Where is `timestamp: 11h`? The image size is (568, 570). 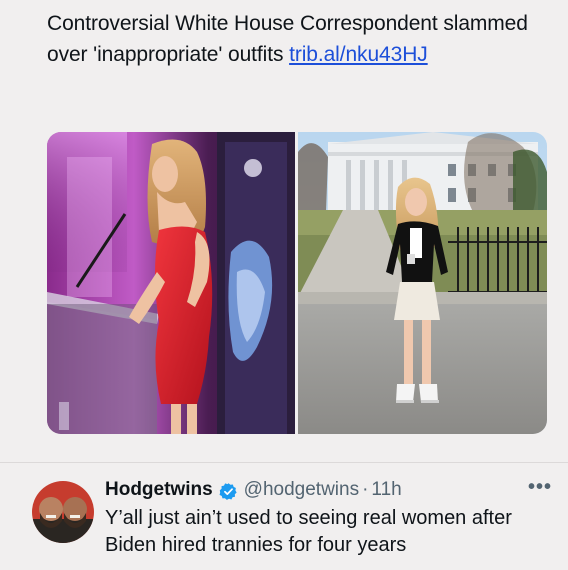 timestamp: 11h is located at coordinates (386, 490).